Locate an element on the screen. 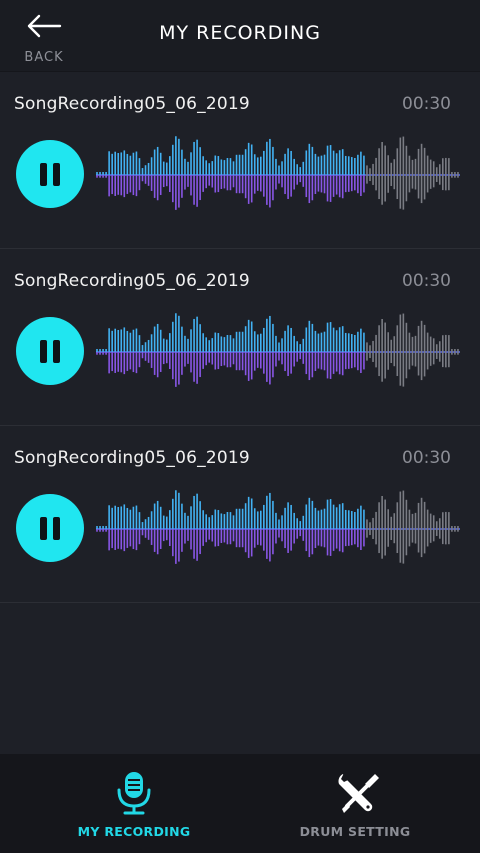  tools-icon is located at coordinates (358, 793).